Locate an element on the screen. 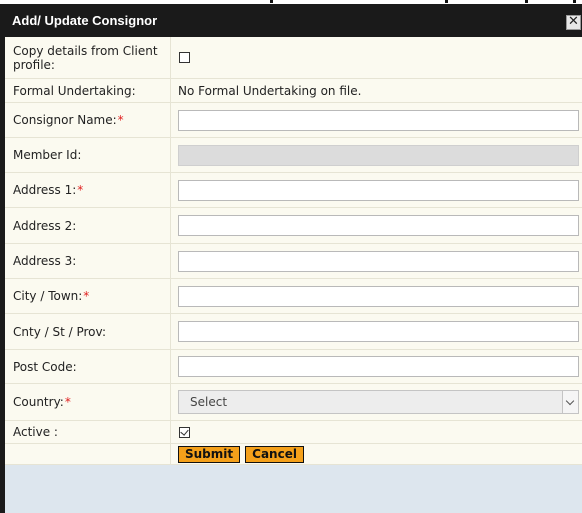 This screenshot has height=513, width=582. address1-input is located at coordinates (378, 190).